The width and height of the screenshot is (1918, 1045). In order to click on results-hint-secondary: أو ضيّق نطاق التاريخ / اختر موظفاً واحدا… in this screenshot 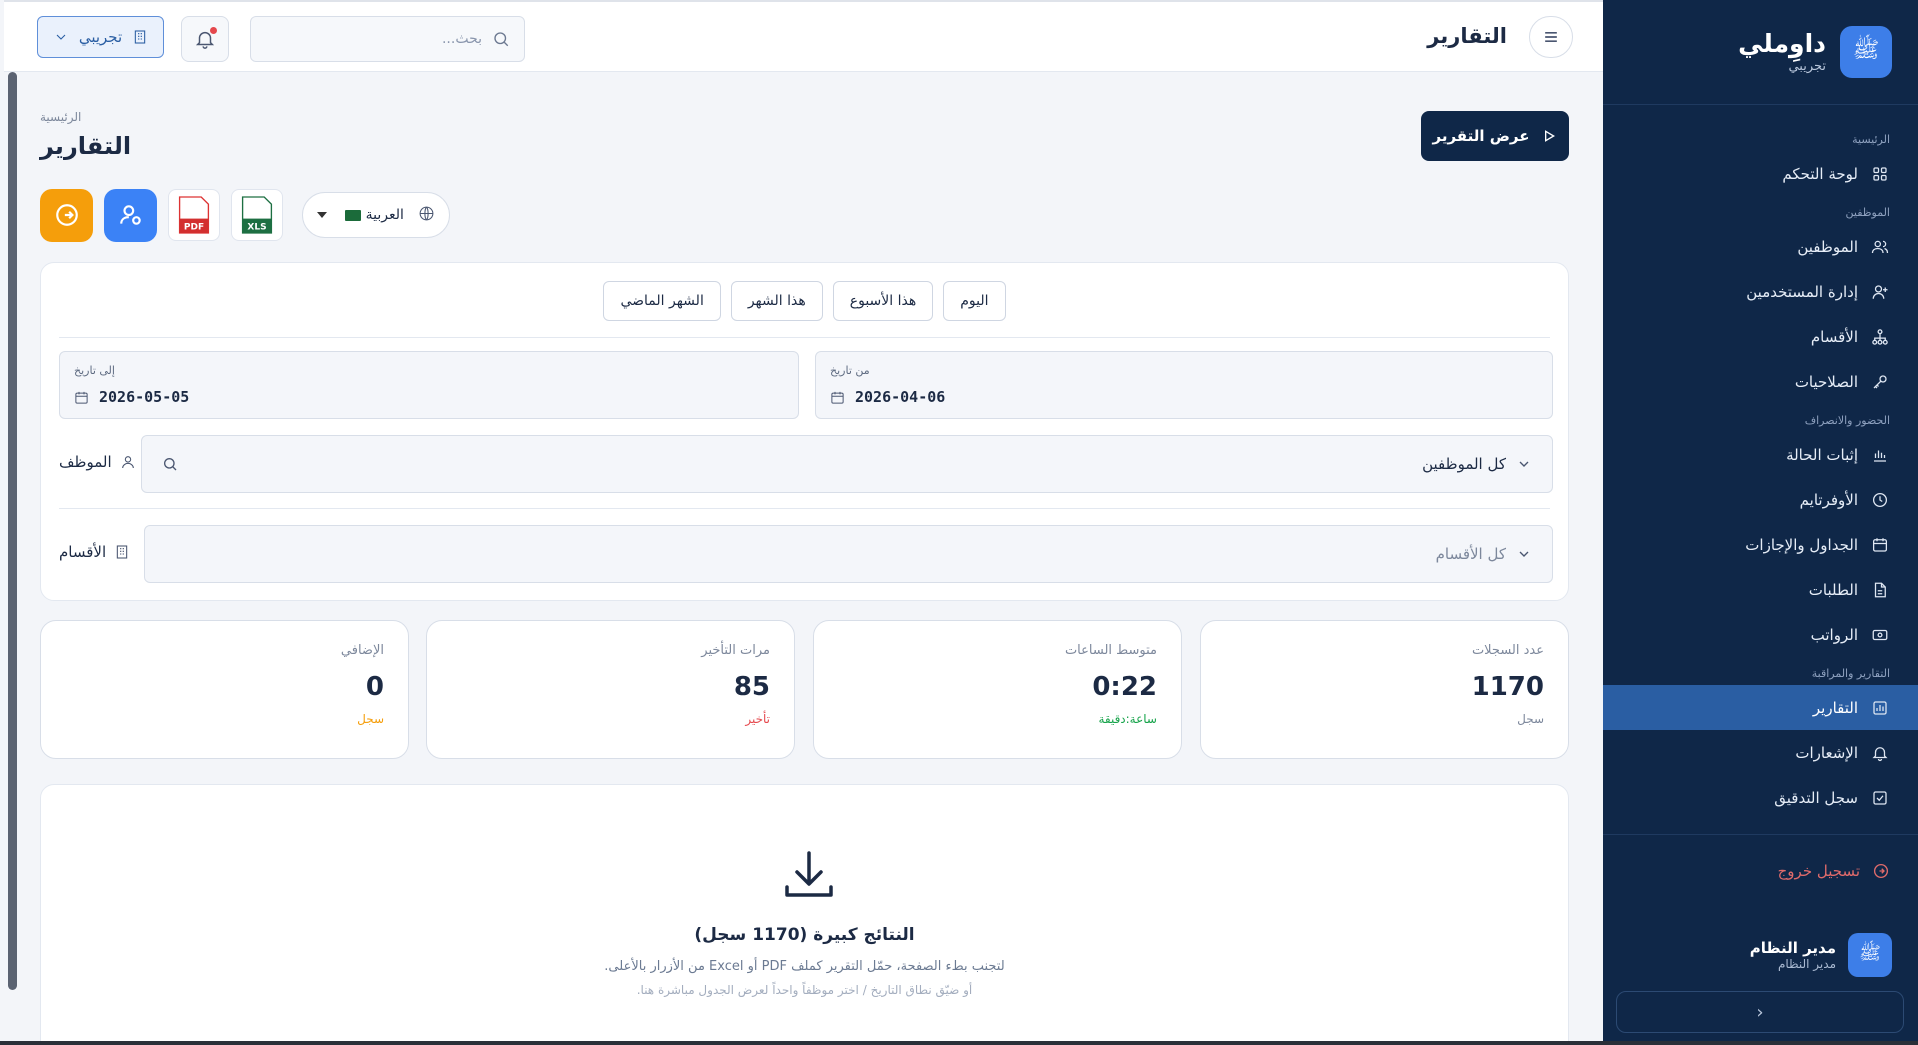, I will do `click(804, 990)`.